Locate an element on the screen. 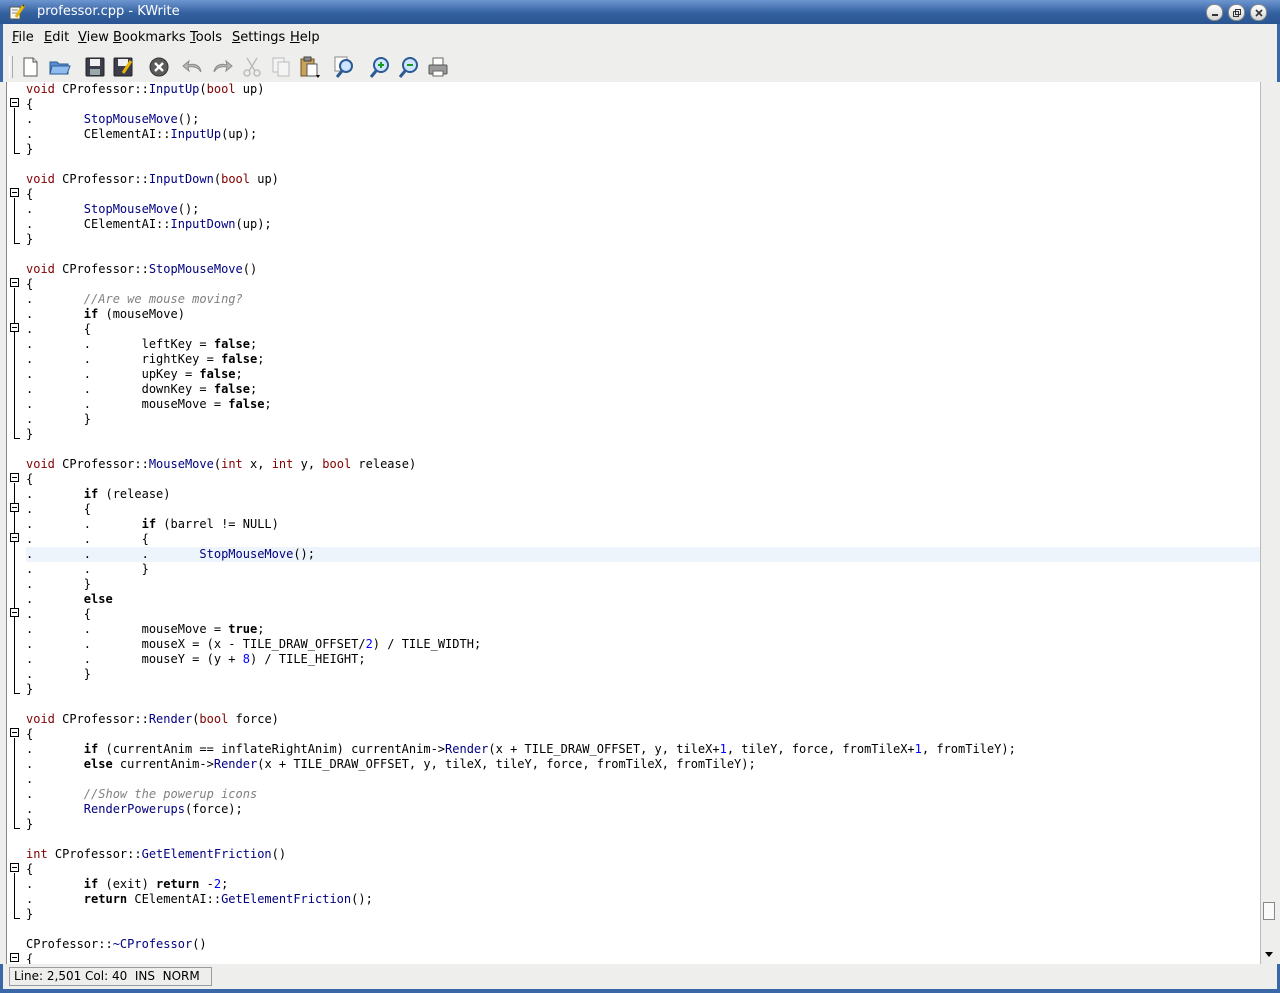  code-line: void CProfessor::InputUp(bool up) is located at coordinates (643, 89).